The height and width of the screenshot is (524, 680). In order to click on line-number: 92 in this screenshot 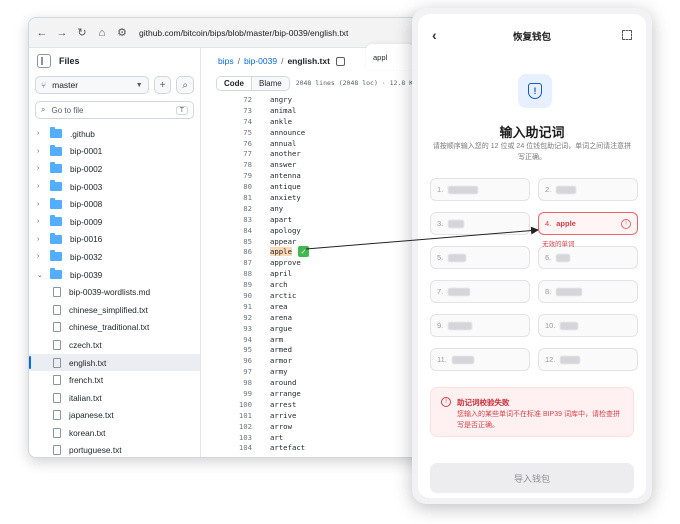, I will do `click(236, 317)`.